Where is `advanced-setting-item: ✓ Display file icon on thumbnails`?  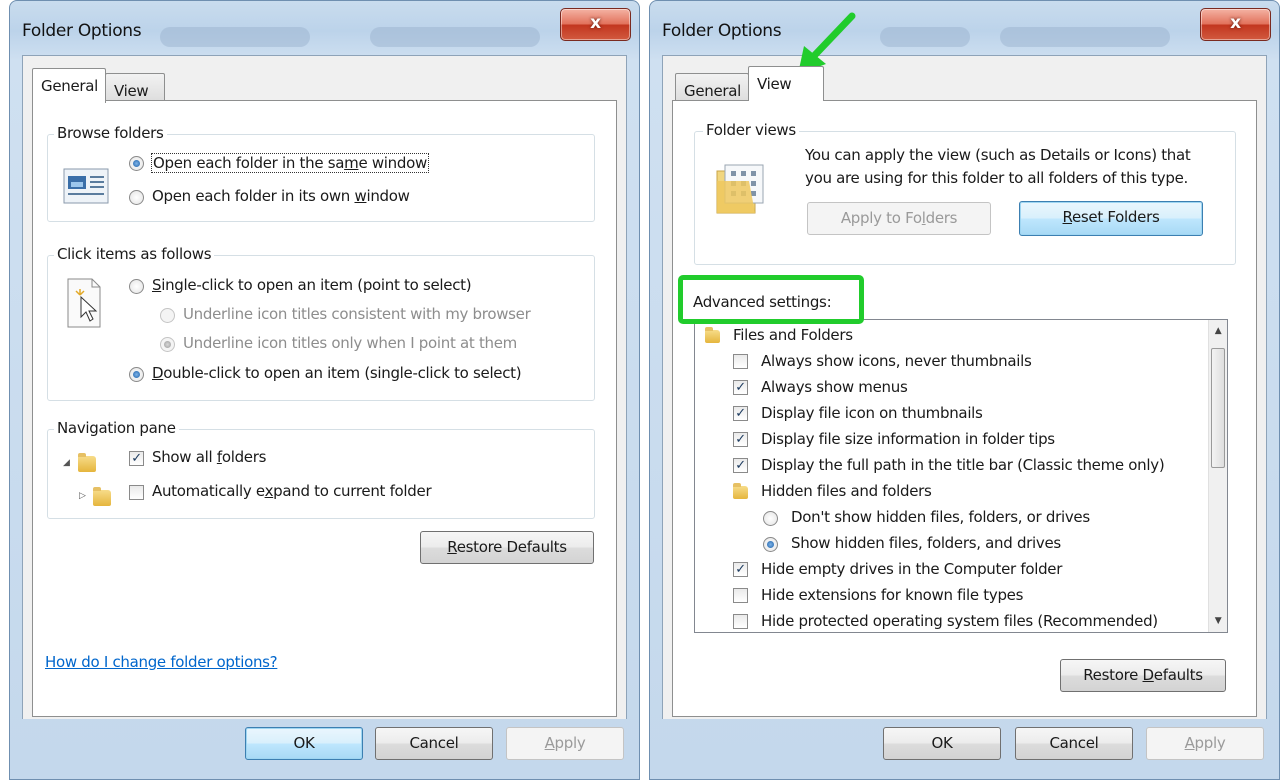
advanced-setting-item: ✓ Display file icon on thumbnails is located at coordinates (951, 414).